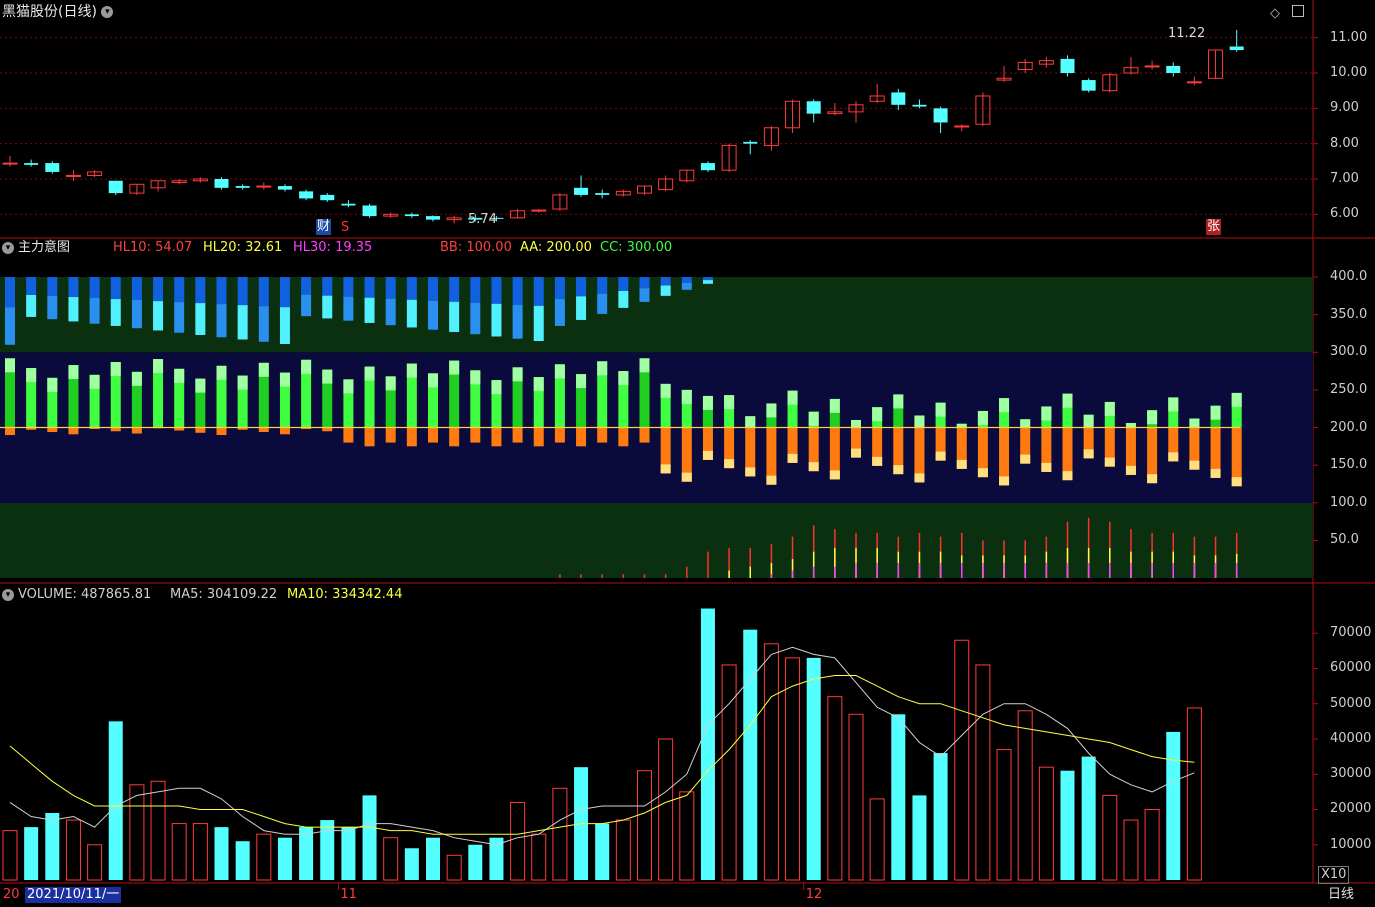 This screenshot has width=1375, height=907. What do you see at coordinates (1287, 13) in the screenshot?
I see `window-controls: ◇` at bounding box center [1287, 13].